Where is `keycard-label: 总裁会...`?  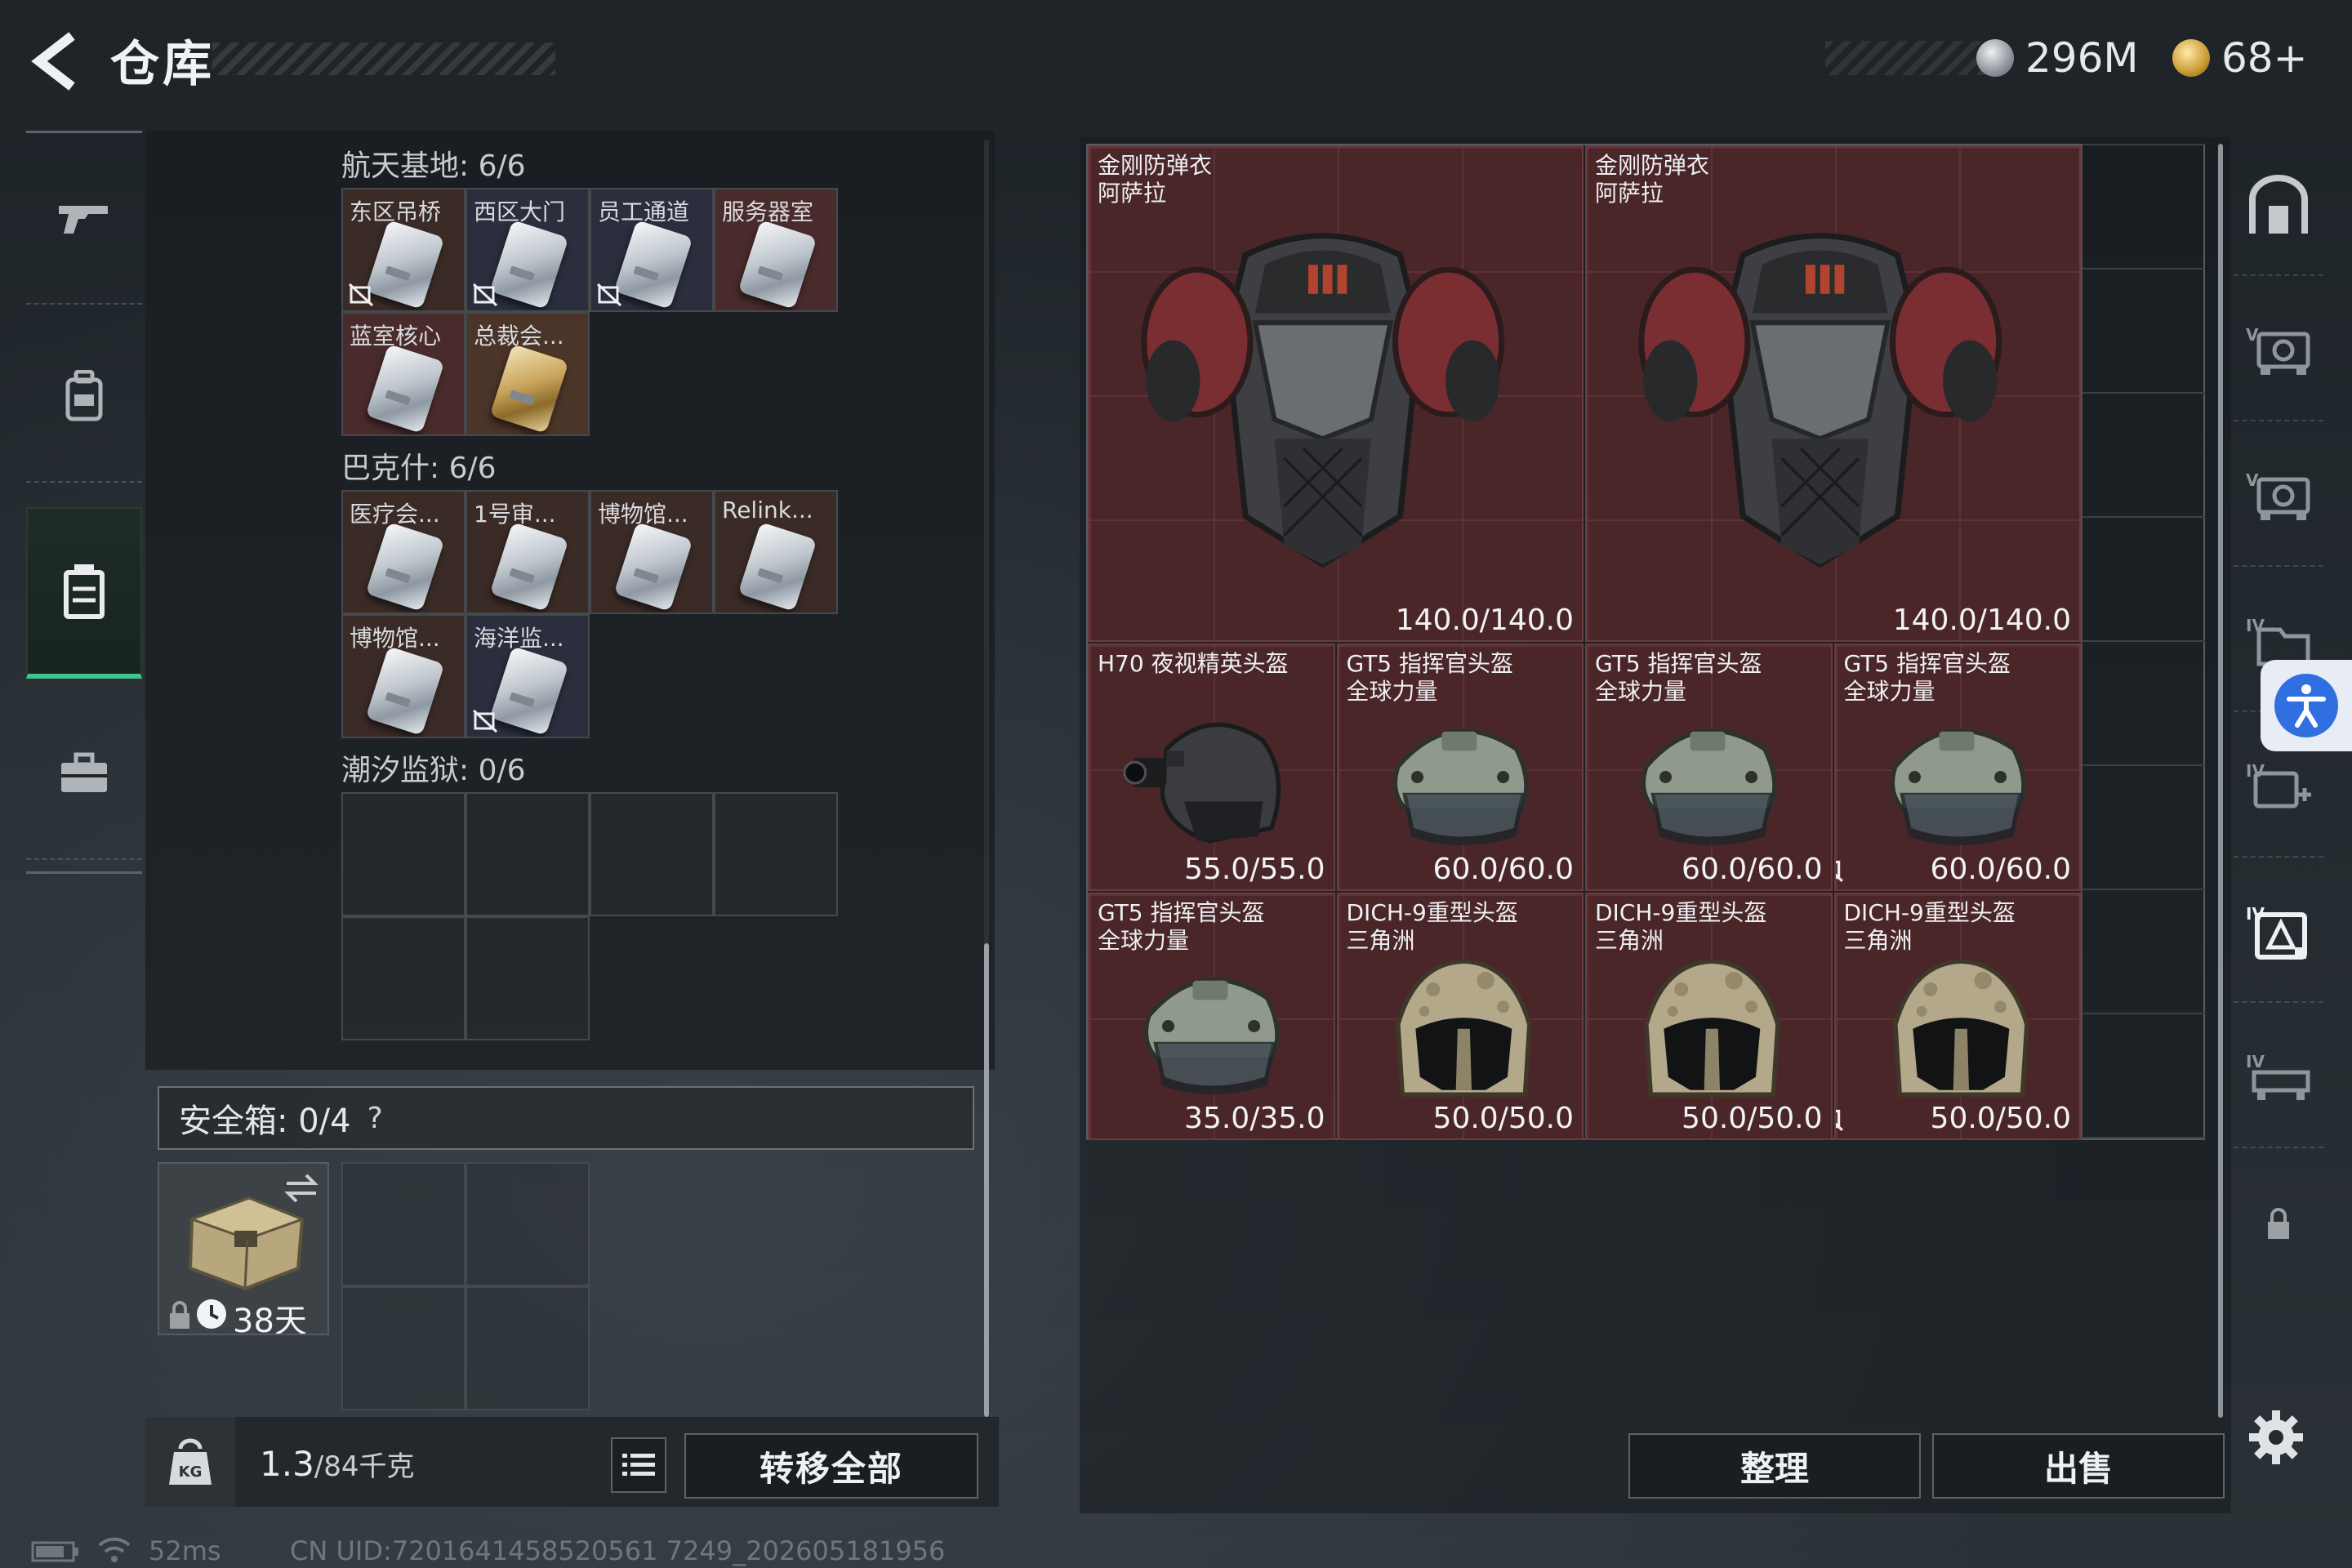
keycard-label: 总裁会... is located at coordinates (519, 336).